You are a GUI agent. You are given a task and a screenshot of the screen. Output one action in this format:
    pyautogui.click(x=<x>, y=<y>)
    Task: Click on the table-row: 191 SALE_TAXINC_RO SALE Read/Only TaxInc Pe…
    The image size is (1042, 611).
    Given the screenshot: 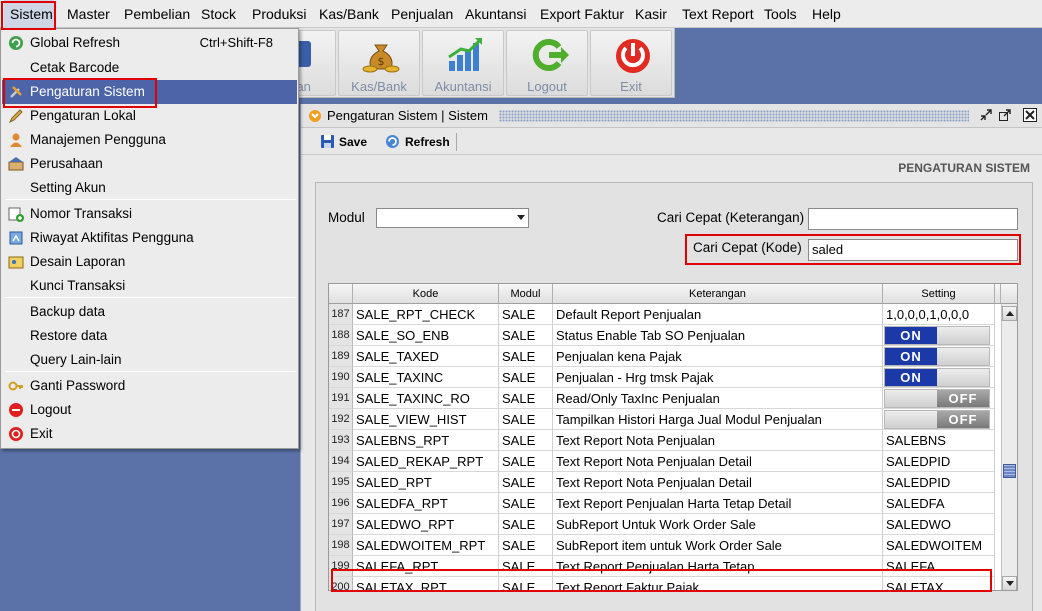 What is the action you would take?
    pyautogui.click(x=664, y=398)
    